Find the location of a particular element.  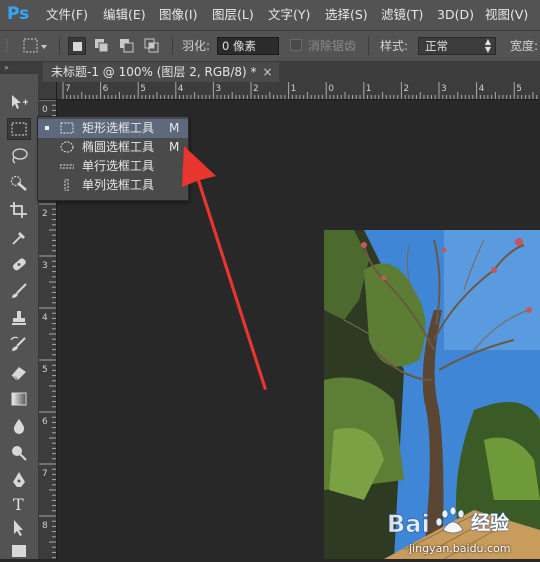

flyout-item-ellipse-marquee: 椭圆选框工具 M is located at coordinates (113, 147).